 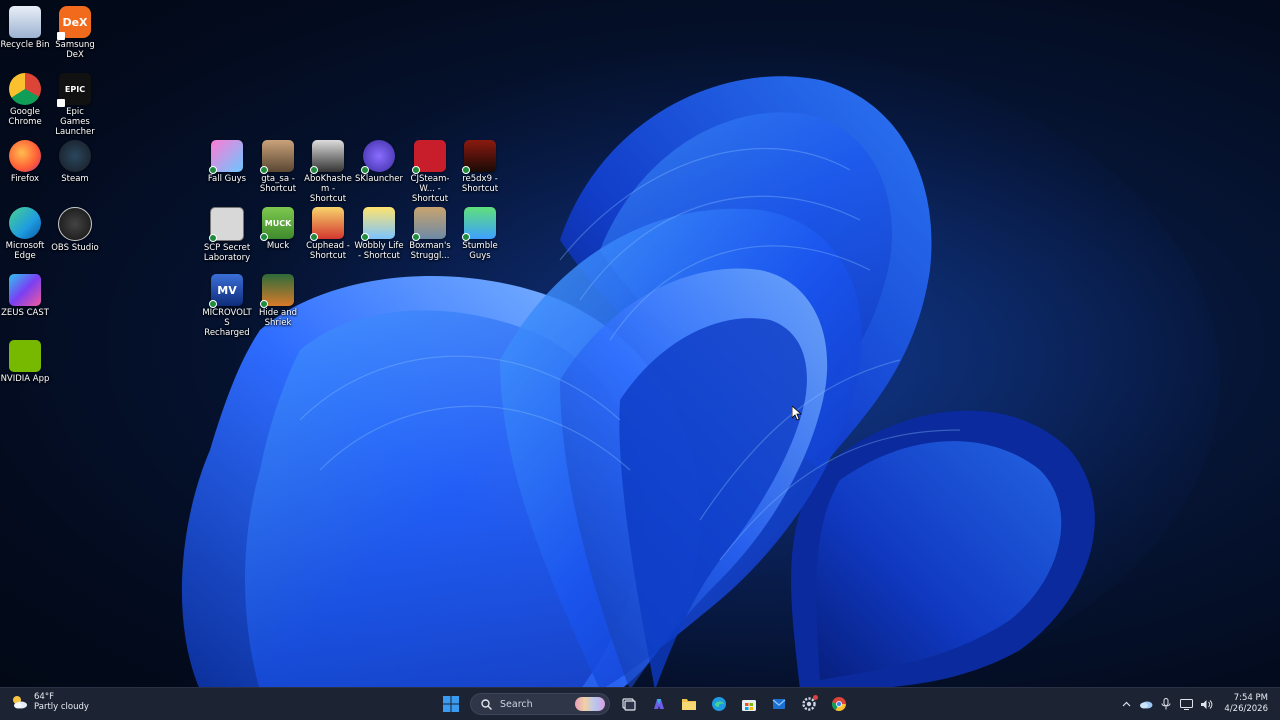 What do you see at coordinates (25, 117) in the screenshot?
I see `desktop-icon-label: Google Chrome` at bounding box center [25, 117].